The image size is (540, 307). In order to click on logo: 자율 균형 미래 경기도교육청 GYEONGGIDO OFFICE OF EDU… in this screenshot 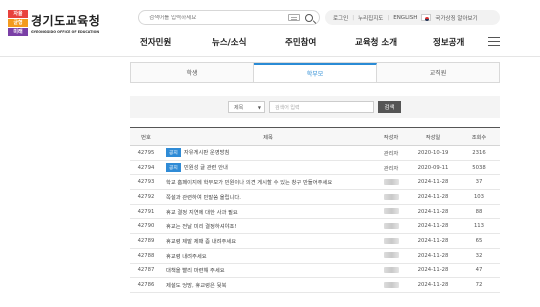, I will do `click(54, 23)`.